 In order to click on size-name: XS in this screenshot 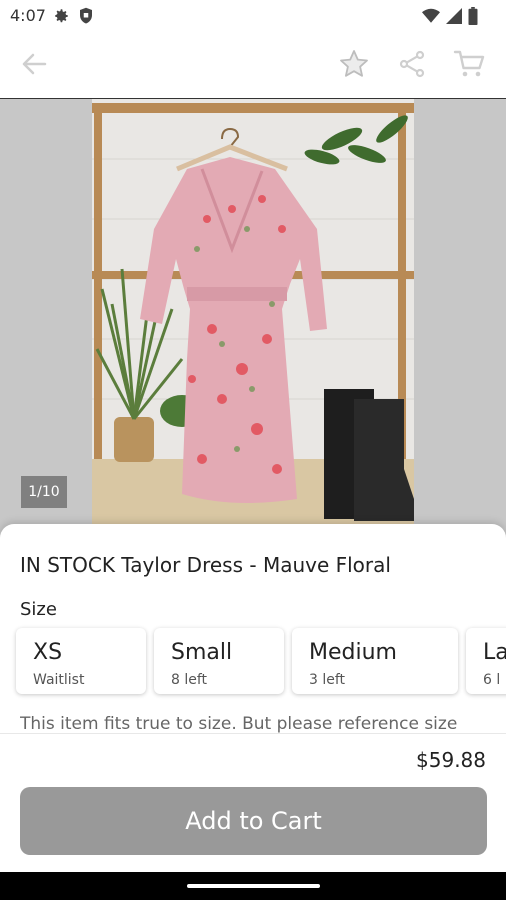, I will do `click(48, 652)`.